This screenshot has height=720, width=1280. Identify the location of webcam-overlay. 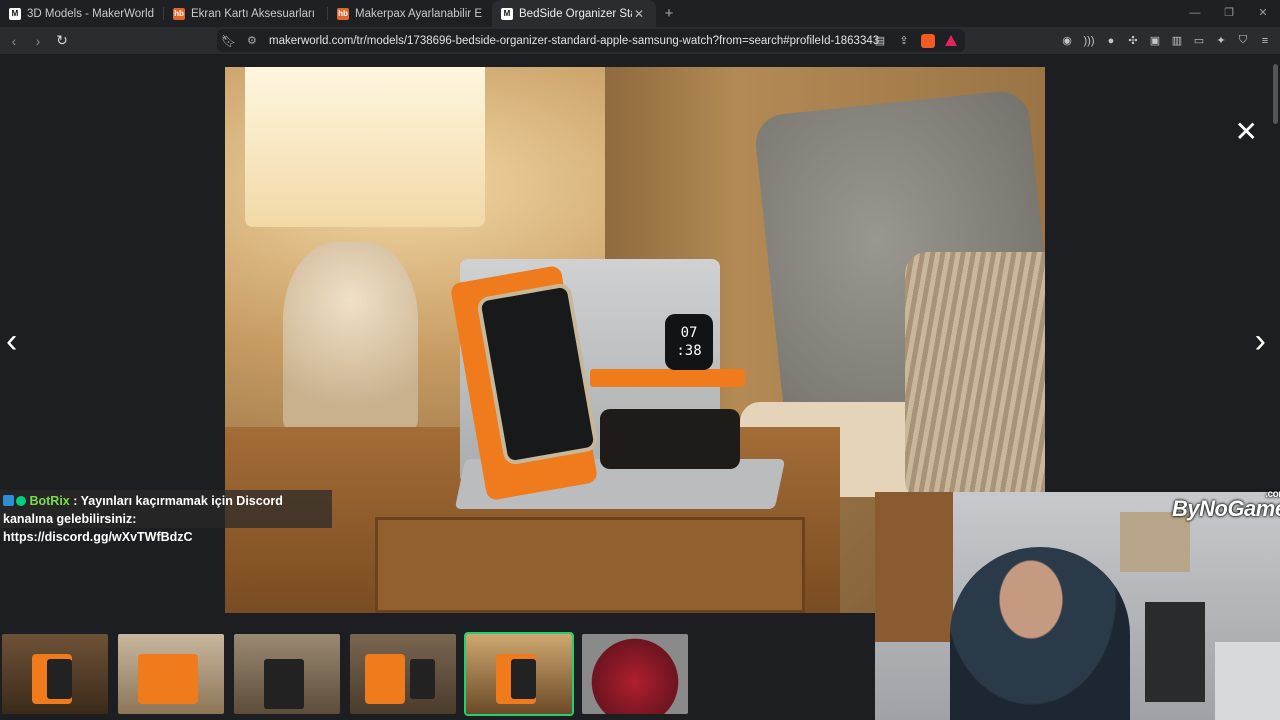
(1077, 606).